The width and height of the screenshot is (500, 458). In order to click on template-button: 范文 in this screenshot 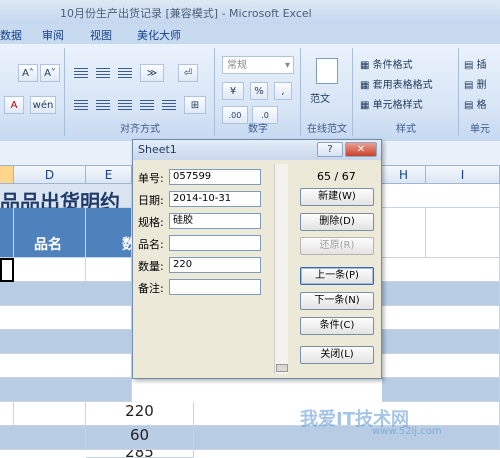, I will do `click(320, 97)`.